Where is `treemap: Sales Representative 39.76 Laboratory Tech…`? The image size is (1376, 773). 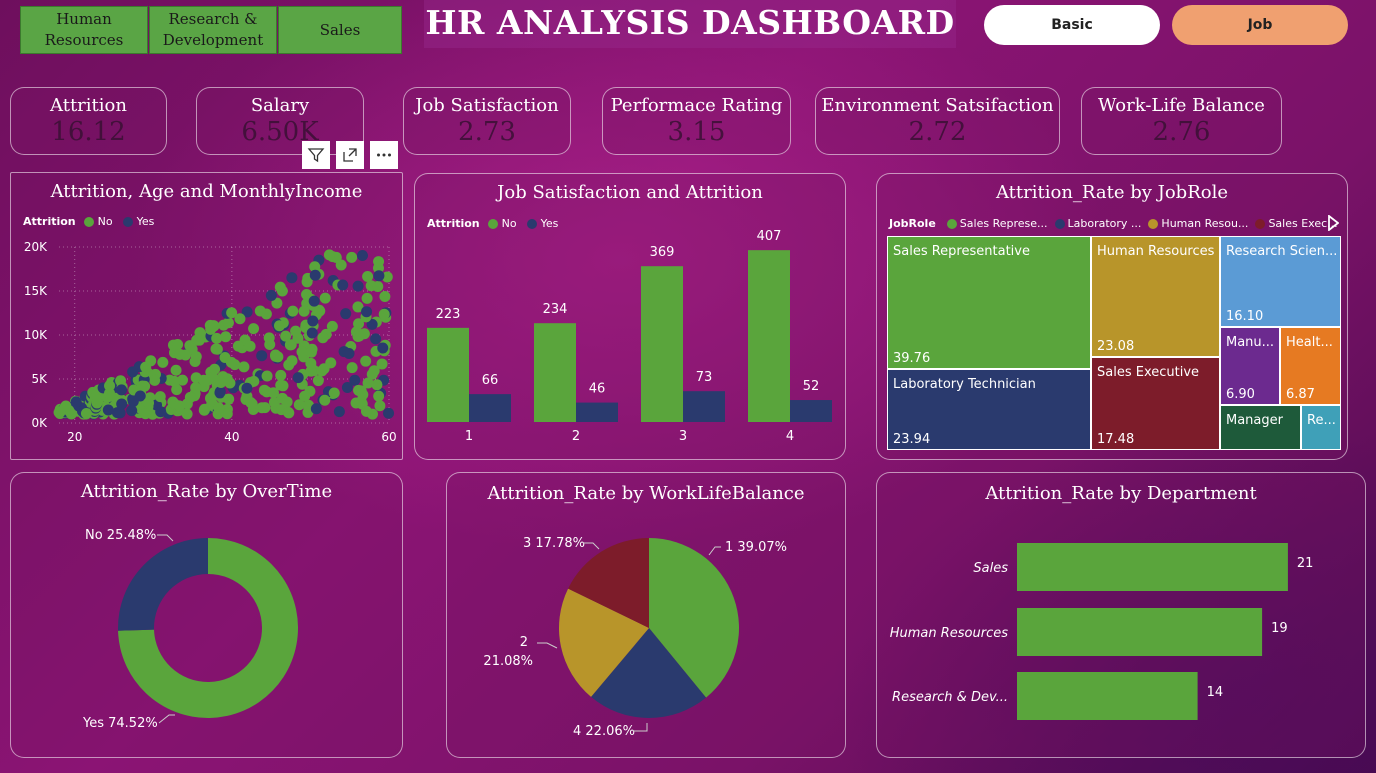 treemap: Sales Representative 39.76 Laboratory Tech… is located at coordinates (1114, 343).